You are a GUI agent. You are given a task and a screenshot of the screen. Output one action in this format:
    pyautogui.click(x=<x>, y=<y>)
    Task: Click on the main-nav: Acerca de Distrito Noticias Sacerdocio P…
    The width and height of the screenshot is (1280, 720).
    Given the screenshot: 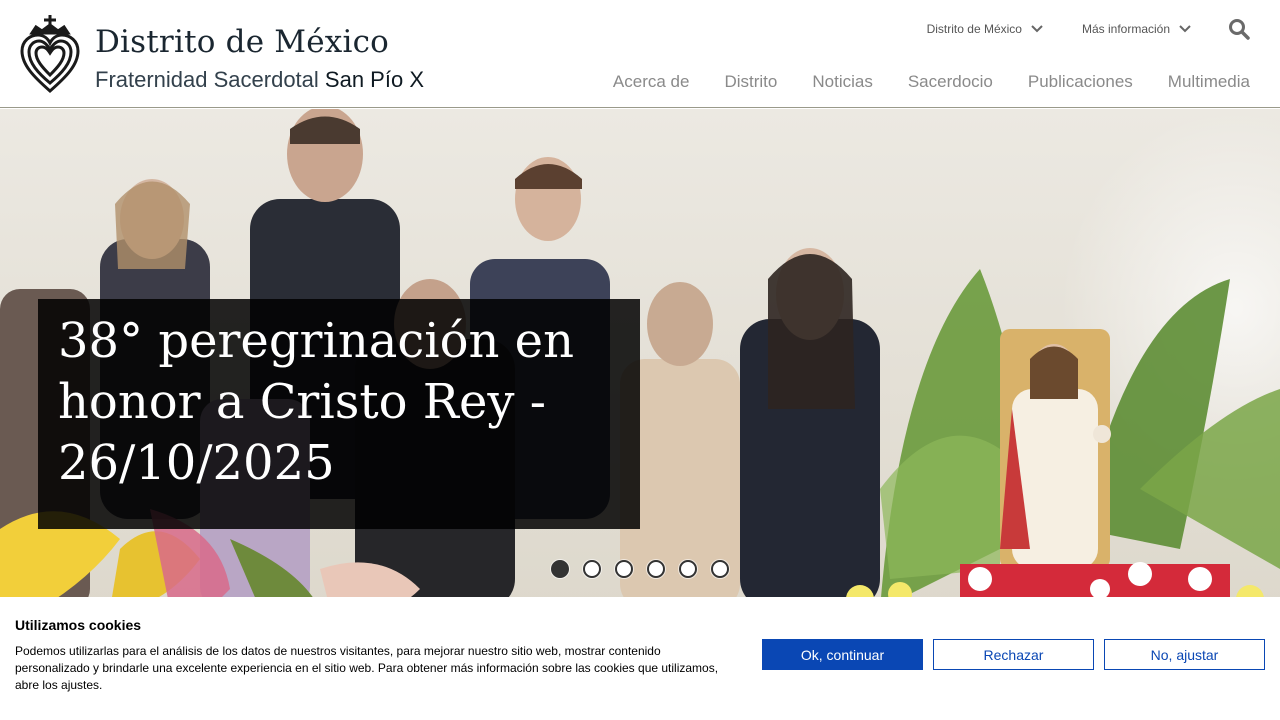 What is the action you would take?
    pyautogui.click(x=914, y=82)
    